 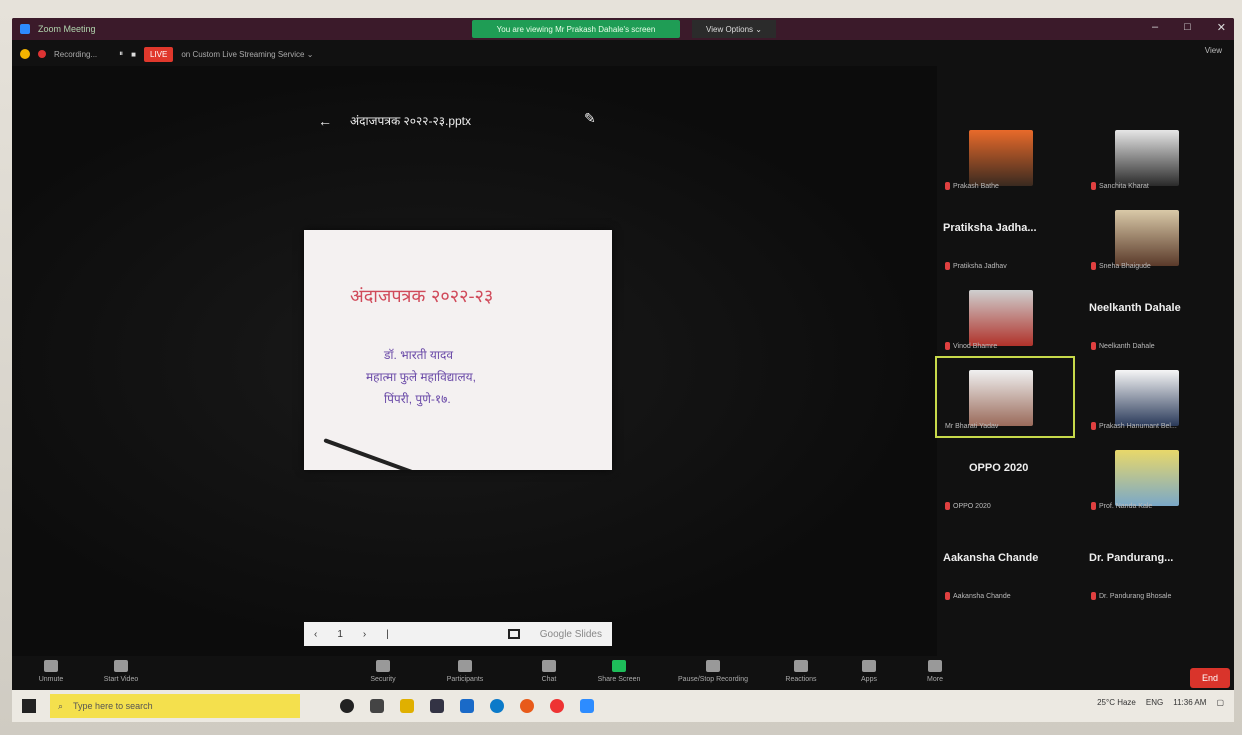 What do you see at coordinates (619, 666) in the screenshot?
I see `share-screen-icon` at bounding box center [619, 666].